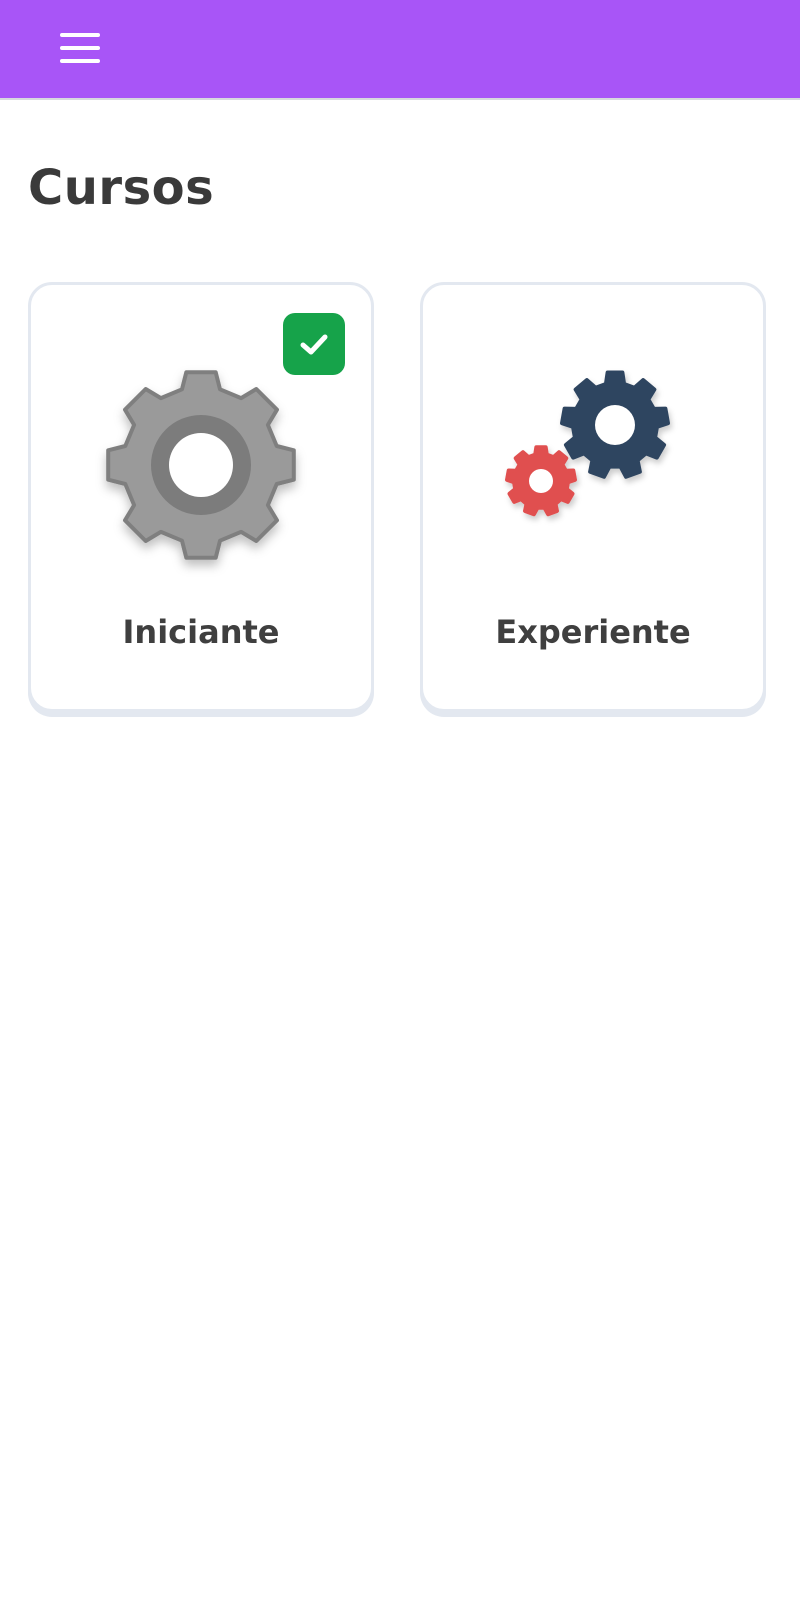 Image resolution: width=800 pixels, height=1600 pixels. Describe the element at coordinates (201, 465) in the screenshot. I see `gear-icon` at that location.